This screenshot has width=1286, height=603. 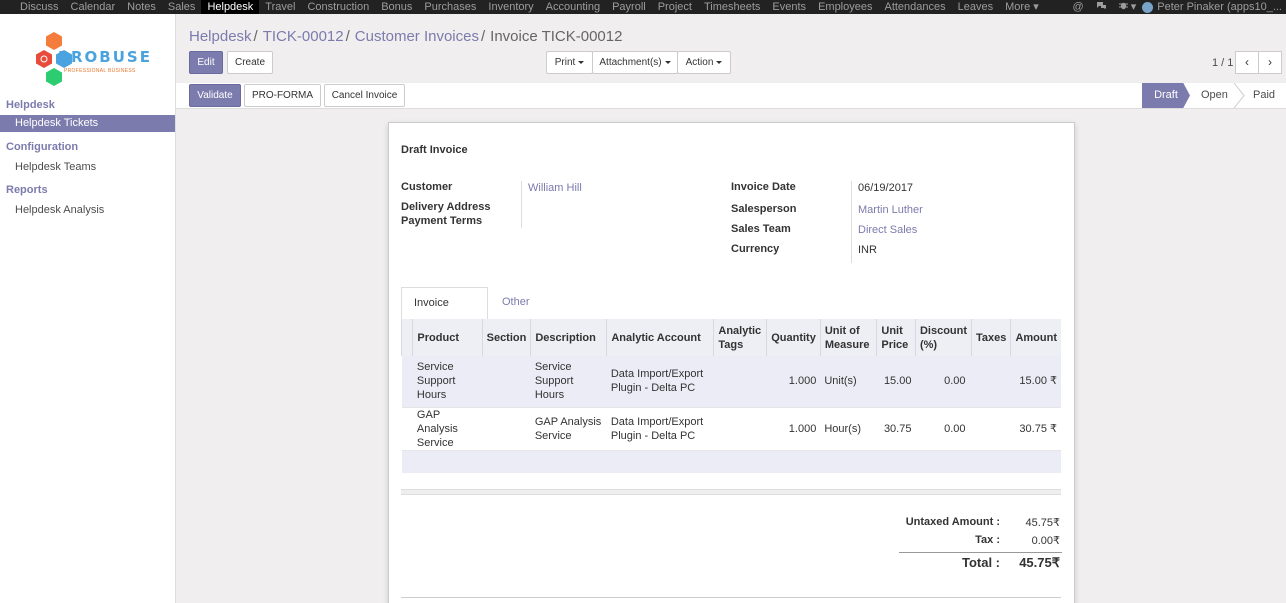 I want to click on customer-label: Customer, so click(x=427, y=187).